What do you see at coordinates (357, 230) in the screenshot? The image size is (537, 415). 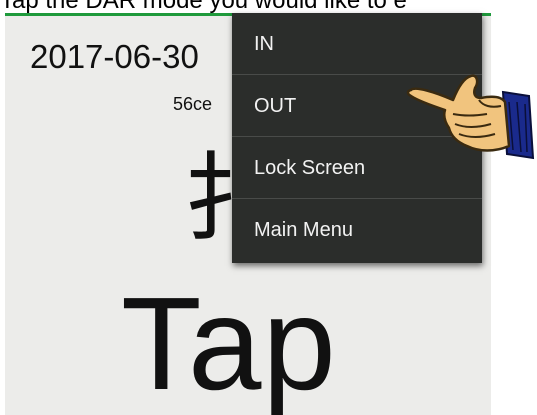 I see `menu-item-main-menu: Main Menu` at bounding box center [357, 230].